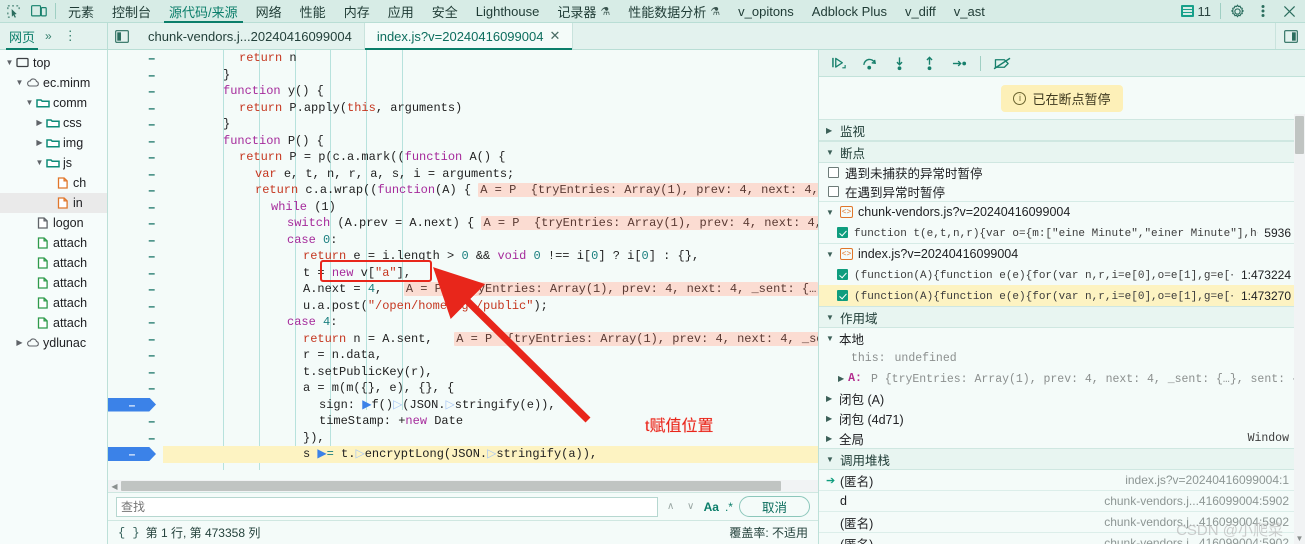  Describe the element at coordinates (774, 506) in the screenshot. I see `cancel-button: 取消` at that location.